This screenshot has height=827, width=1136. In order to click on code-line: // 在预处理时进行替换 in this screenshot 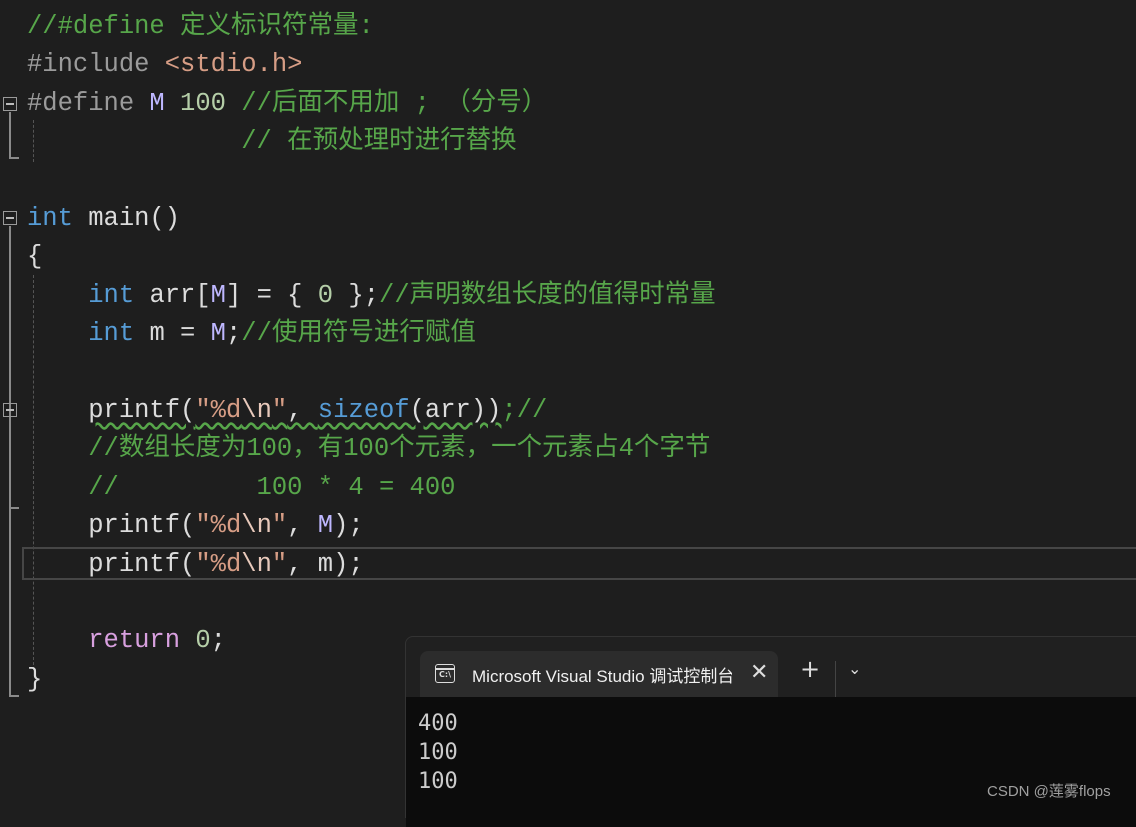, I will do `click(272, 142)`.